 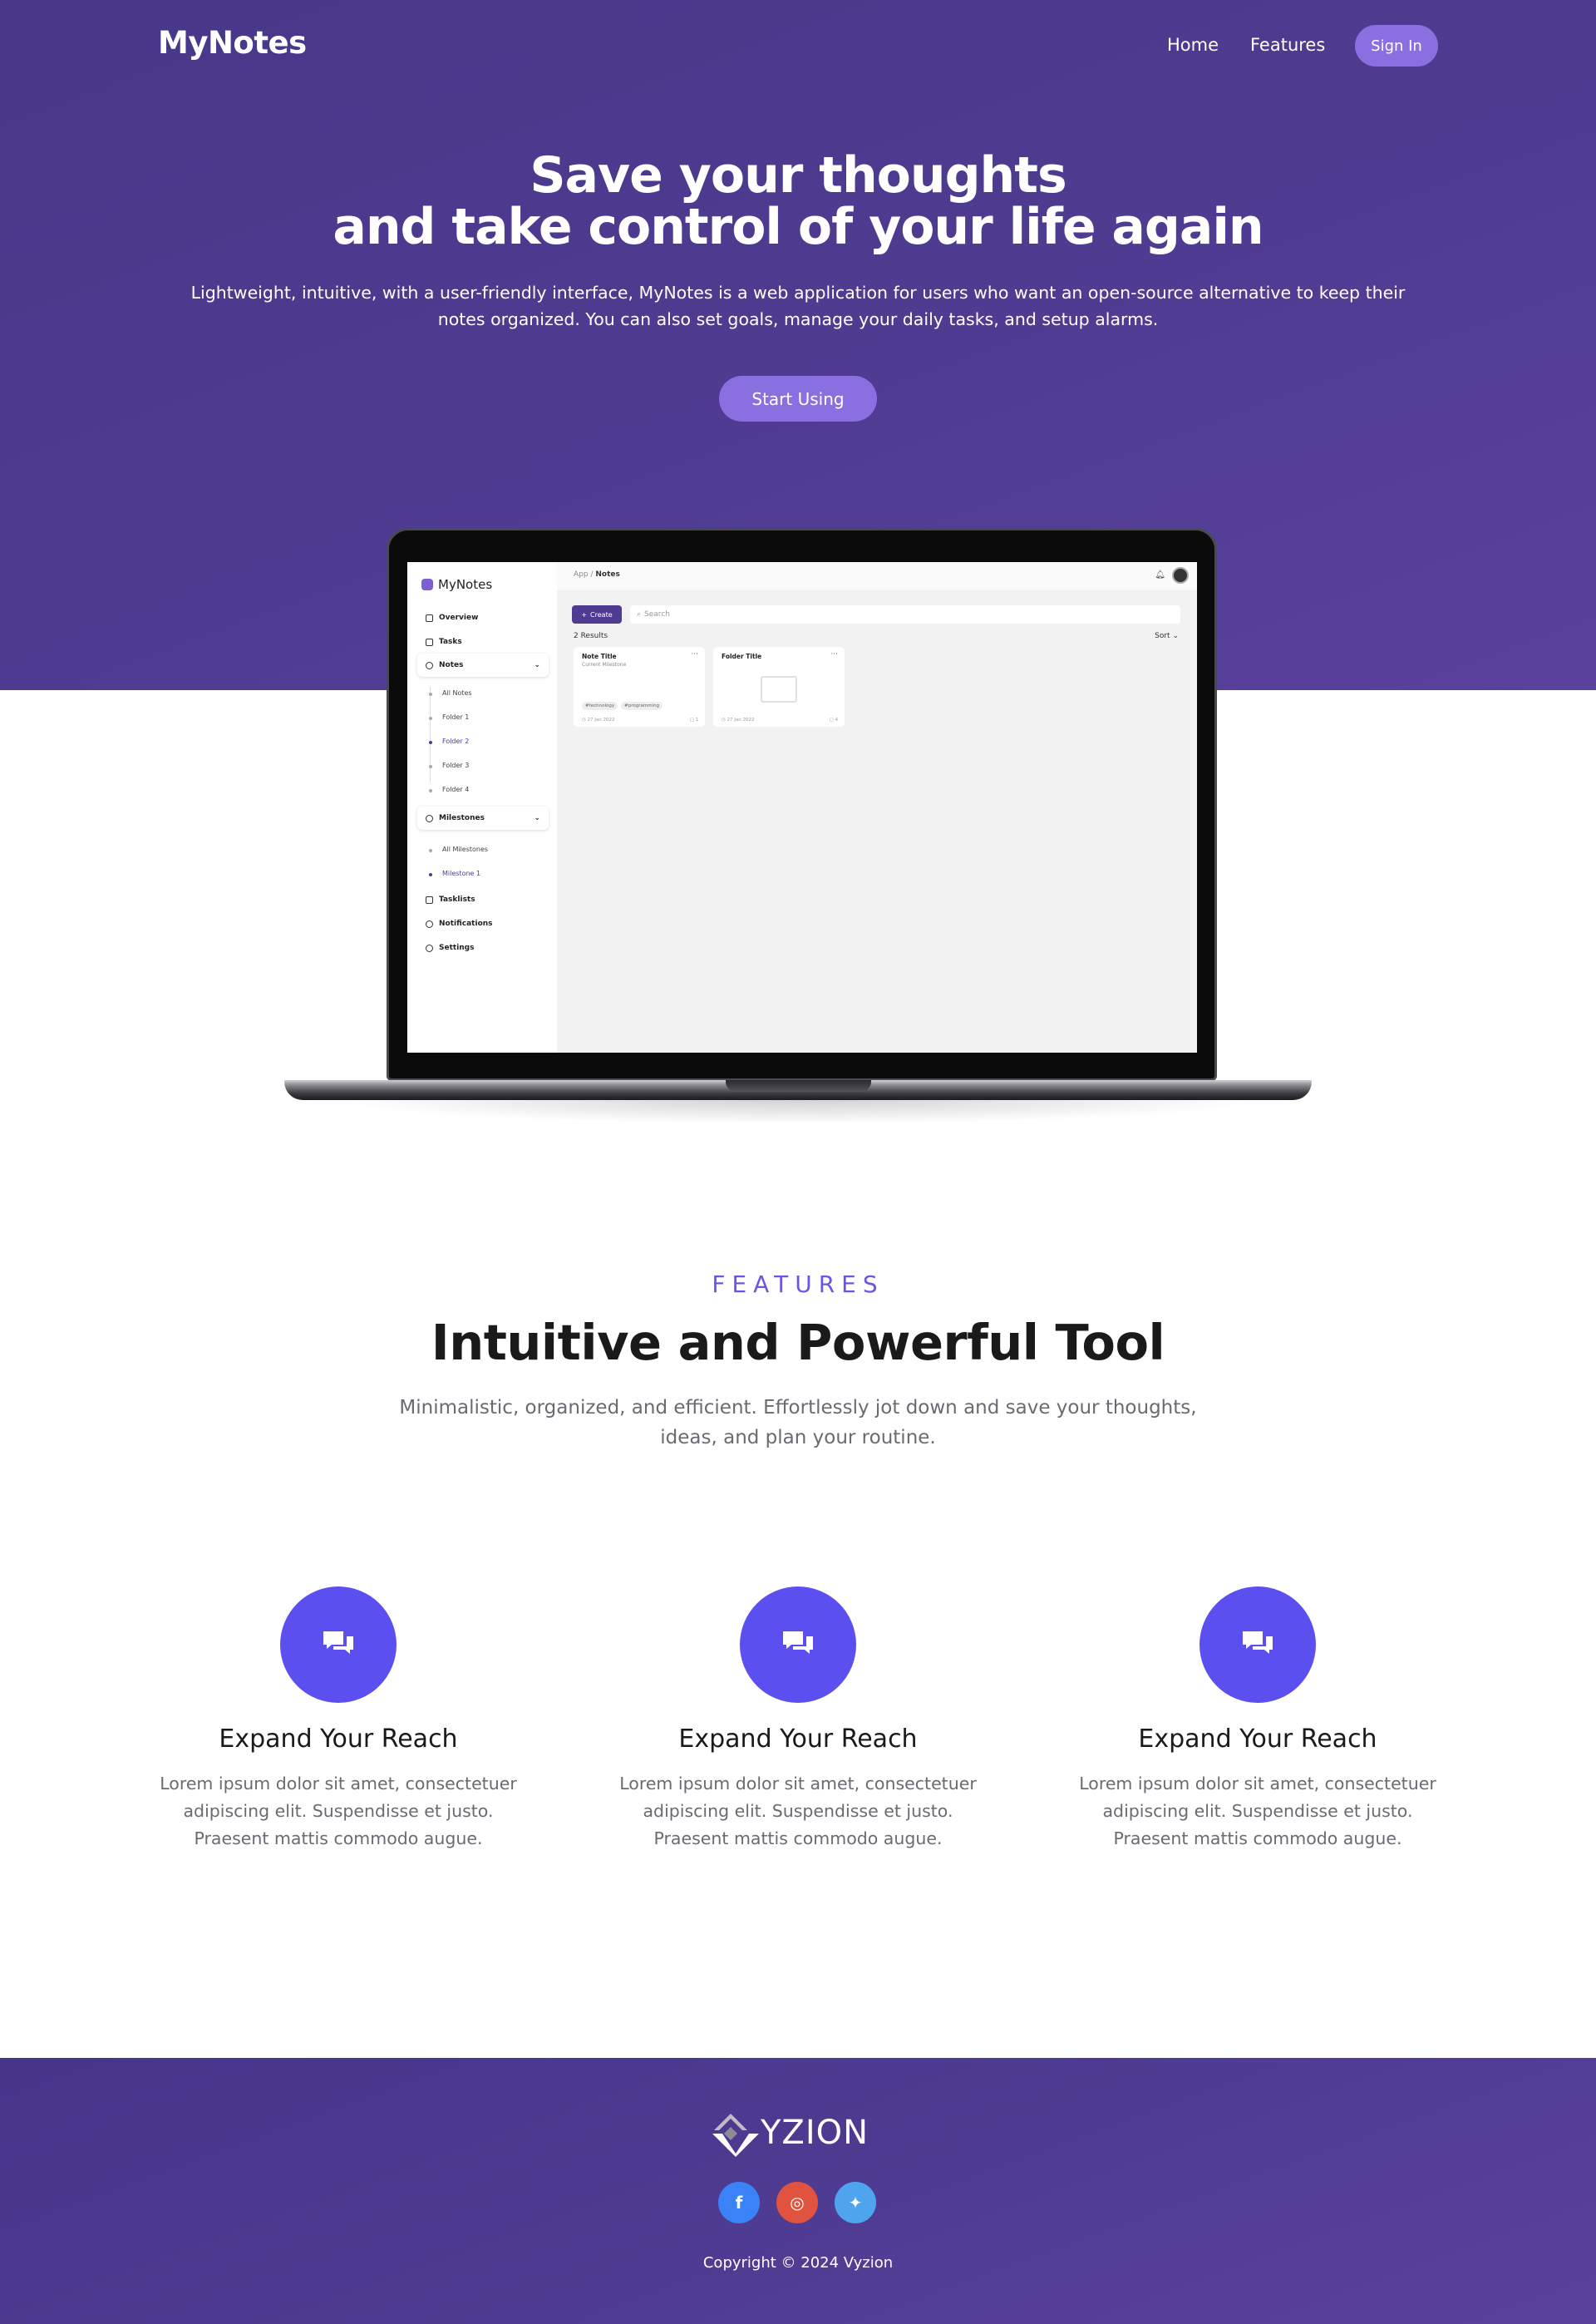 I want to click on preview-milestone-item: All Milestones, so click(x=465, y=849).